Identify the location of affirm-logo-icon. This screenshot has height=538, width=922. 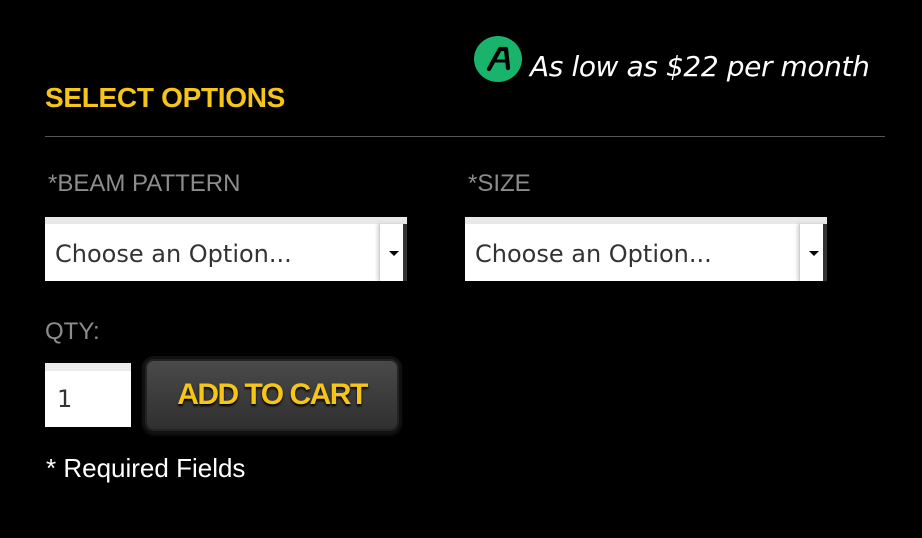
(498, 59).